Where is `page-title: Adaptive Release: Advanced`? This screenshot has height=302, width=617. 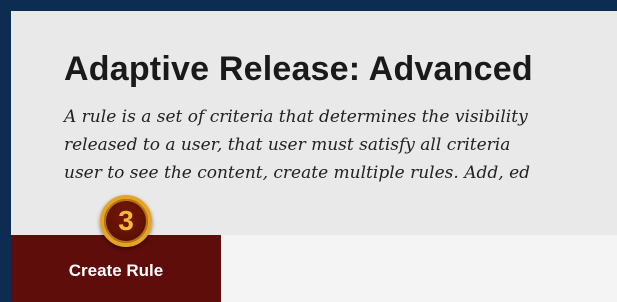
page-title: Adaptive Release: Advanced is located at coordinates (298, 69).